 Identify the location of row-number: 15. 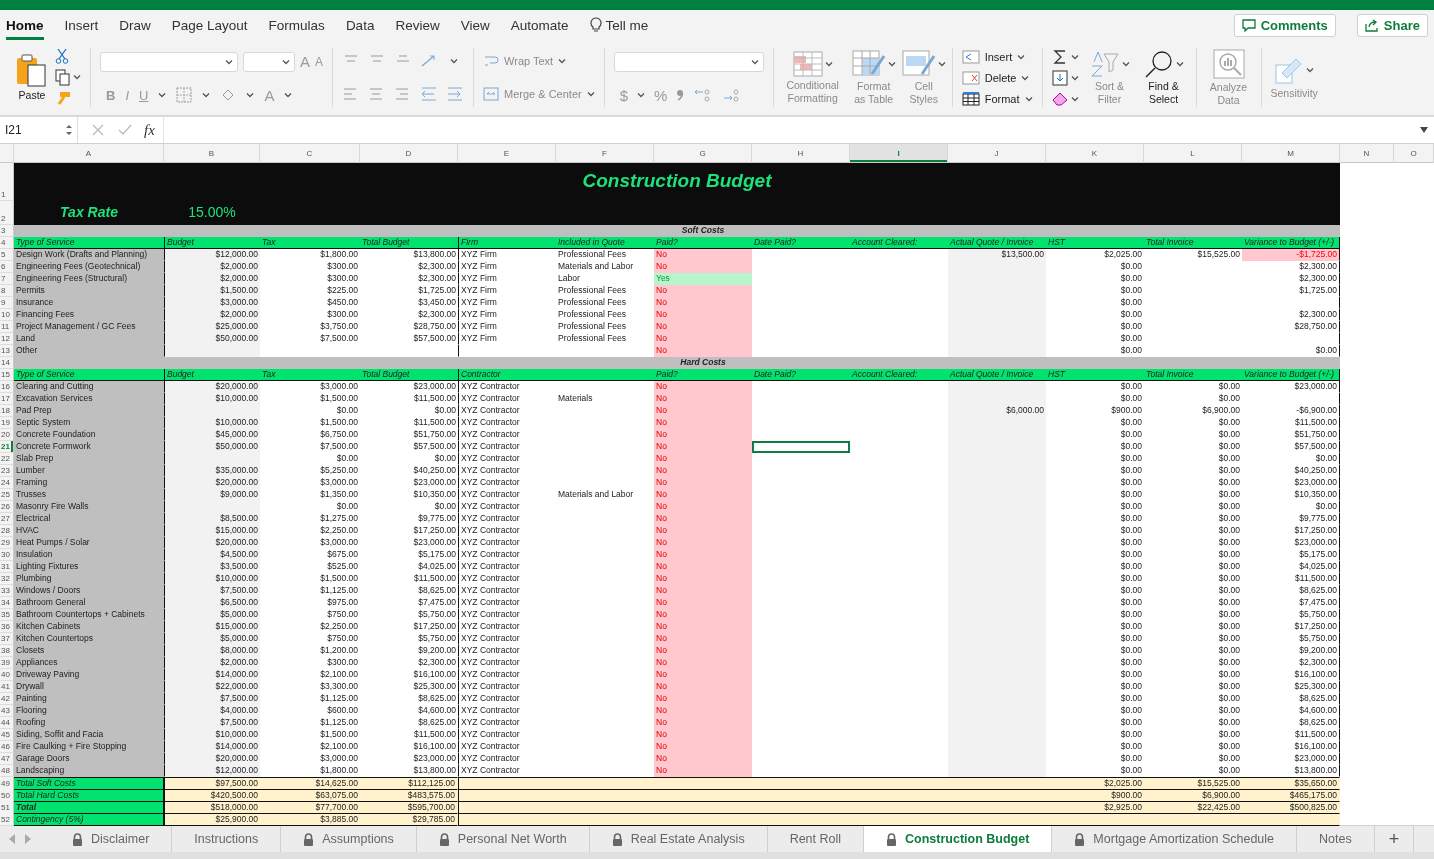
(7, 375).